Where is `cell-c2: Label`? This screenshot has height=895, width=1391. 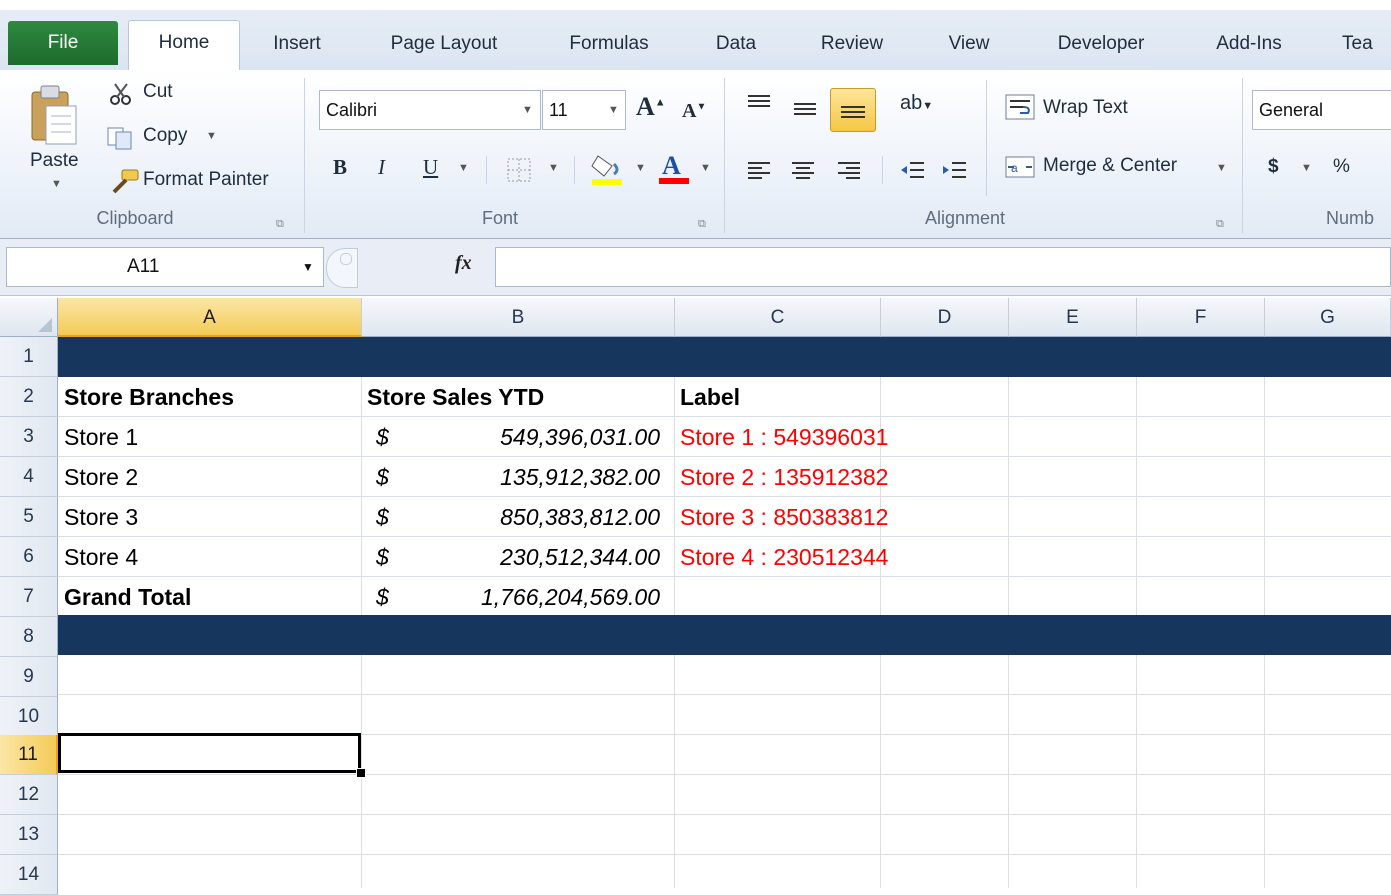 cell-c2: Label is located at coordinates (710, 397).